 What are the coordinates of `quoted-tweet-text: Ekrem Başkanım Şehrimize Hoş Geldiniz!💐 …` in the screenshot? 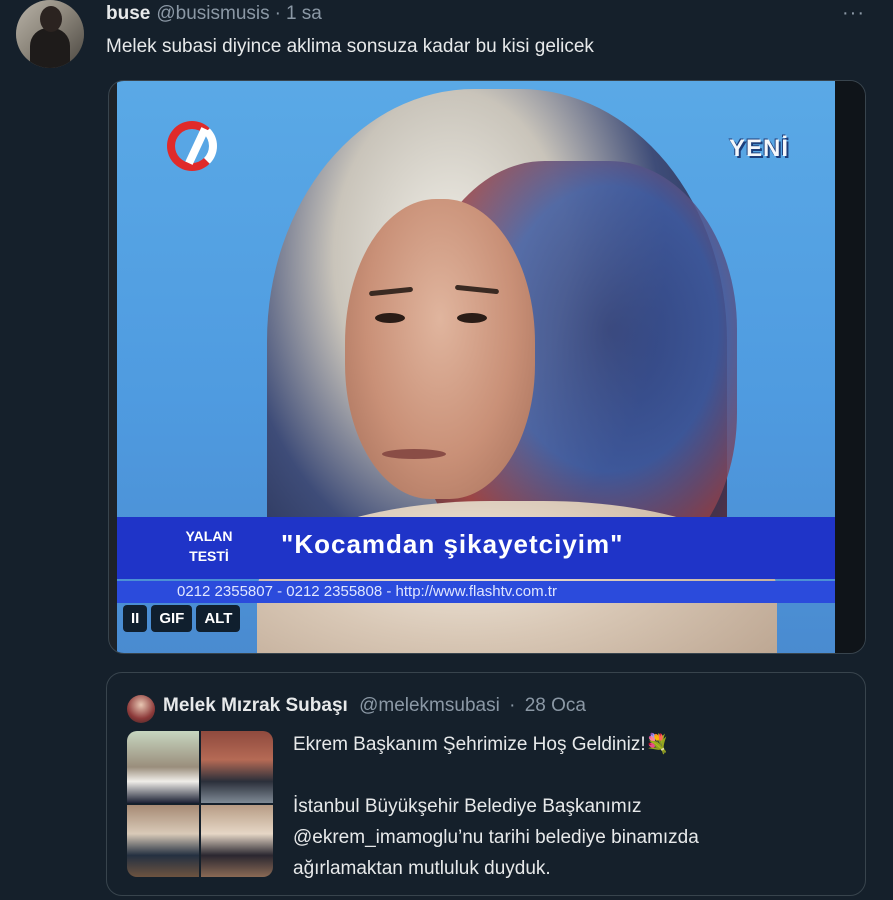 It's located at (573, 806).